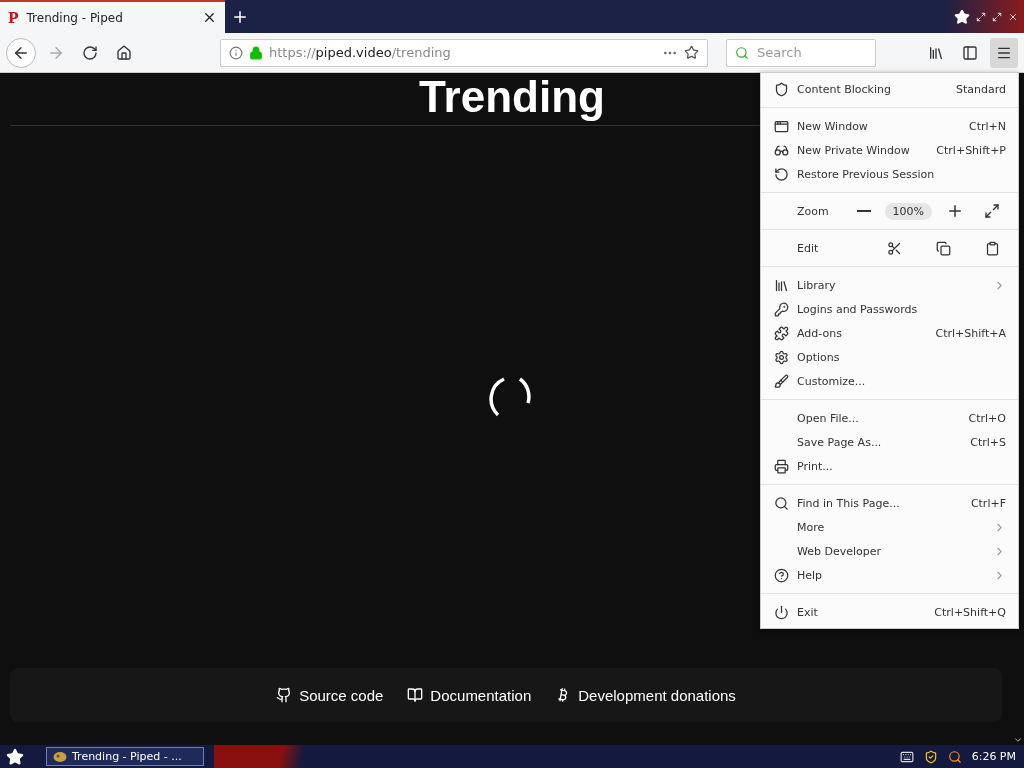 This screenshot has width=1024, height=768. Describe the element at coordinates (889, 309) in the screenshot. I see `menu-item: Logins and Passwords` at that location.